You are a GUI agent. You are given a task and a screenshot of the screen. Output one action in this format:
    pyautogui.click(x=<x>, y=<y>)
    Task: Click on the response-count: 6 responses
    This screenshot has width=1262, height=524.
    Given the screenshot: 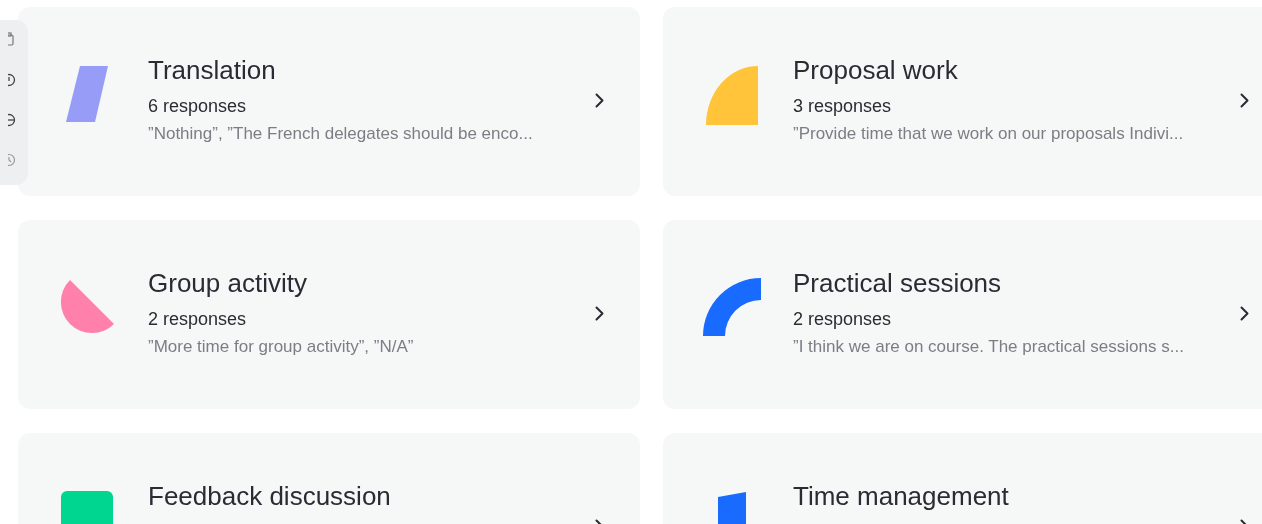 What is the action you would take?
    pyautogui.click(x=197, y=106)
    